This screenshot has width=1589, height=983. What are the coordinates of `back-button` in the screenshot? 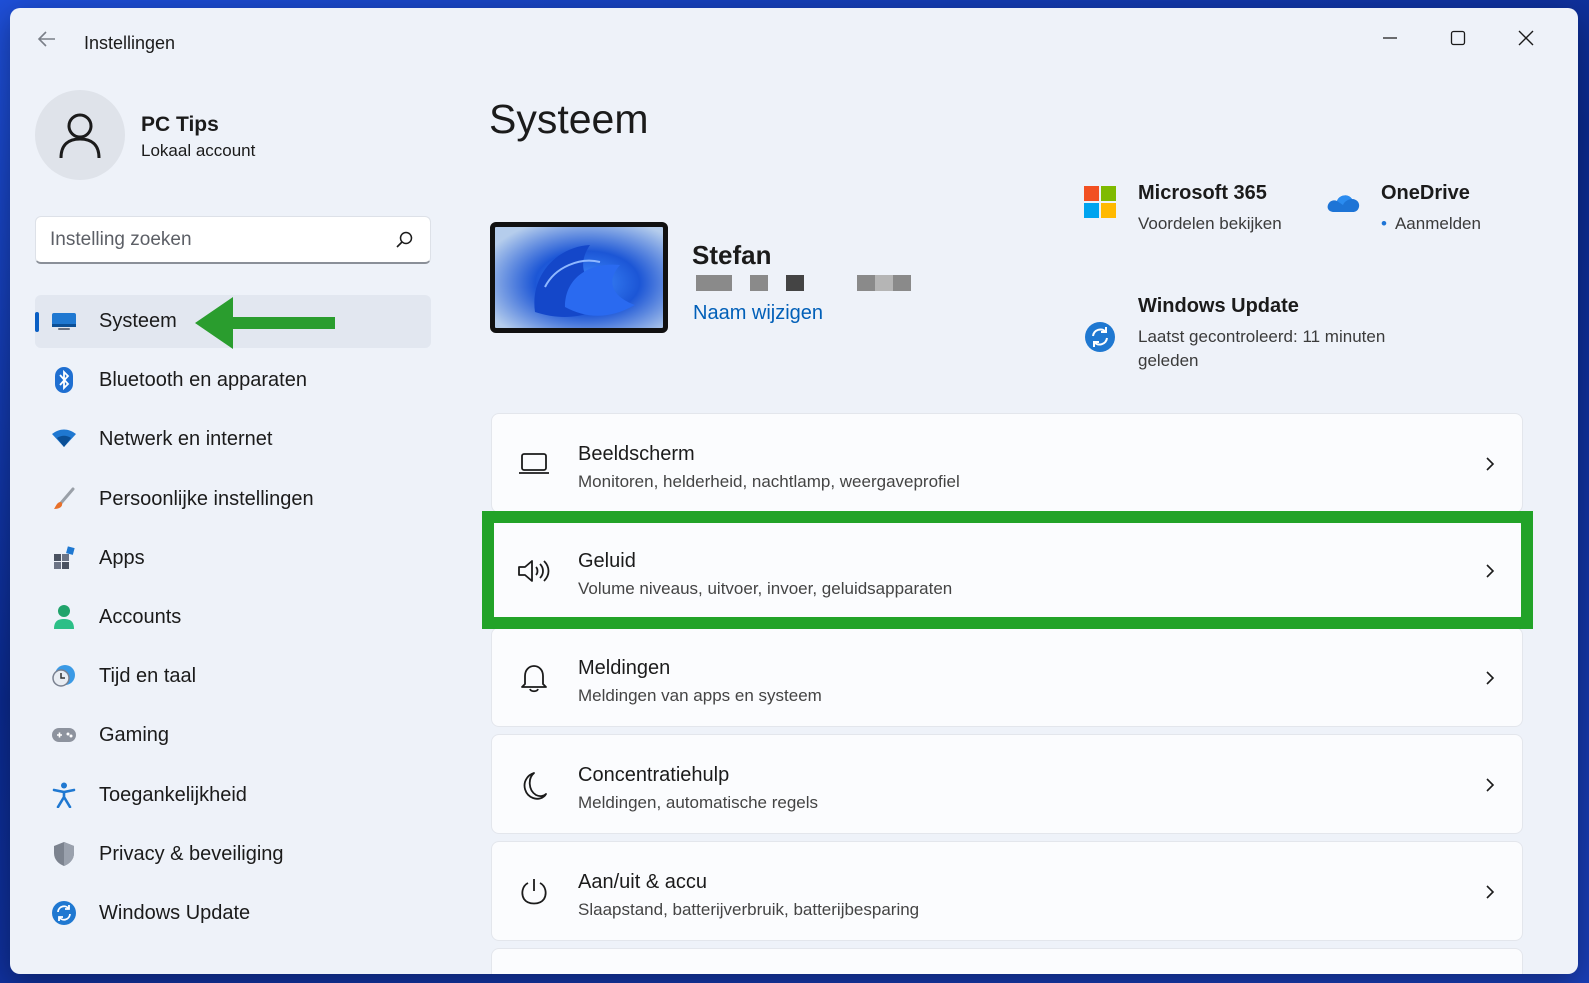 It's located at (47, 43).